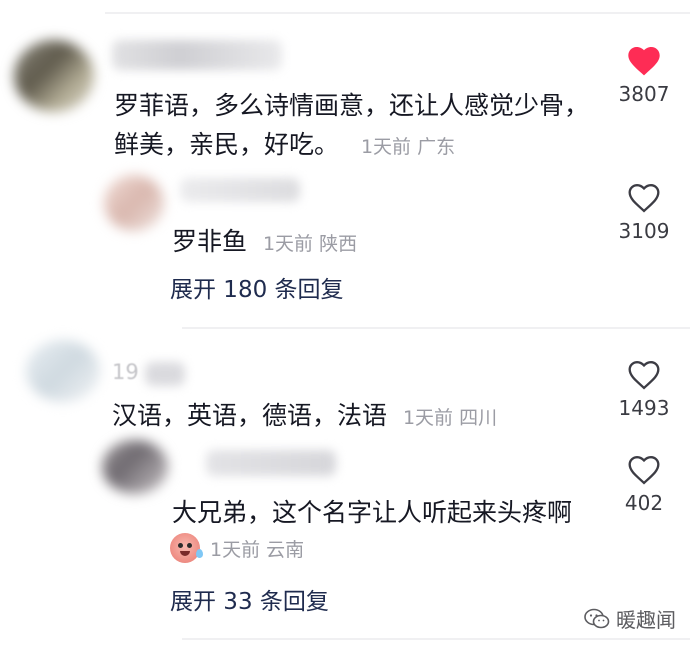  I want to click on reply-text: 大兄弟，这个名字让人听起来头疼啊, so click(372, 512).